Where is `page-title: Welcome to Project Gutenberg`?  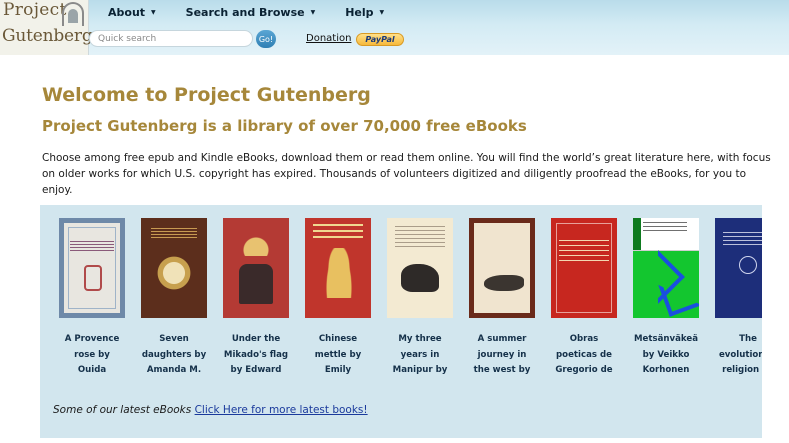 page-title: Welcome to Project Gutenberg is located at coordinates (206, 95).